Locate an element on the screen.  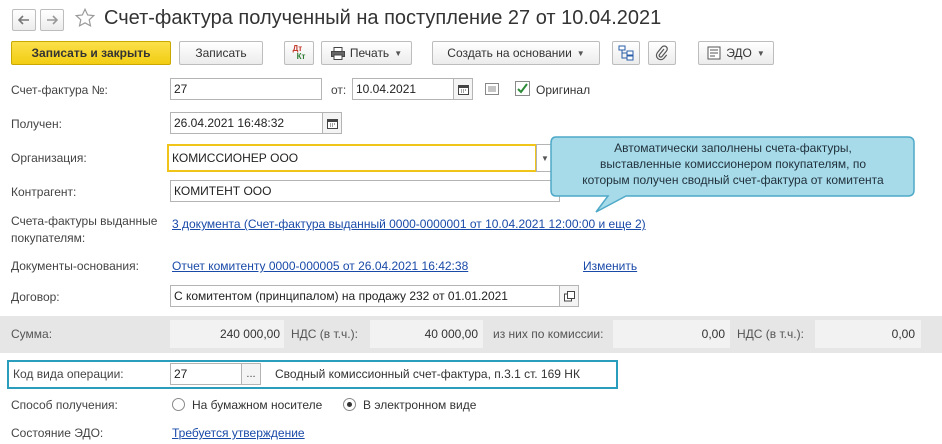
commission-value: 0,00 is located at coordinates (713, 334).